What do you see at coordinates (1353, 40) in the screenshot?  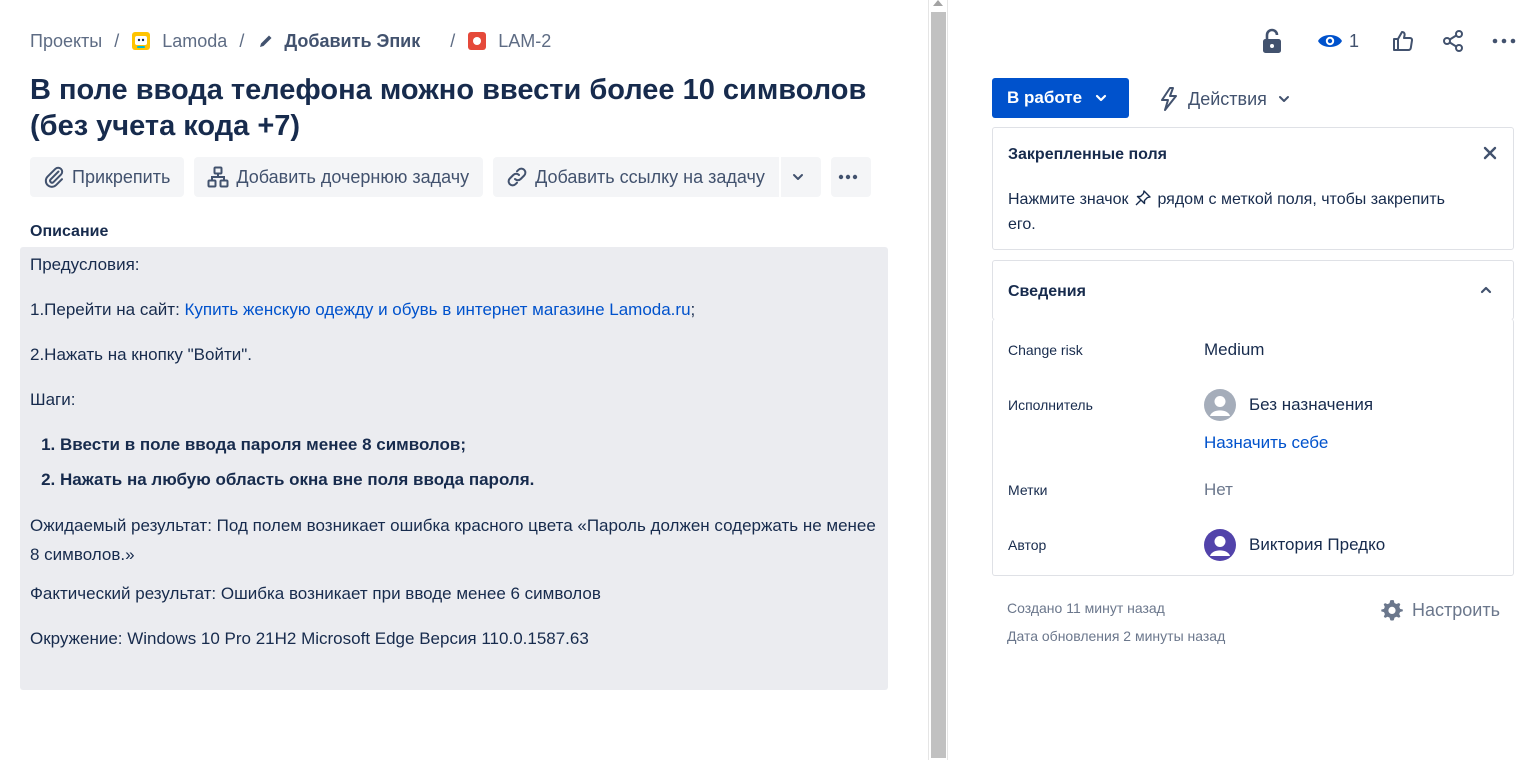 I see `watchers-count: 1` at bounding box center [1353, 40].